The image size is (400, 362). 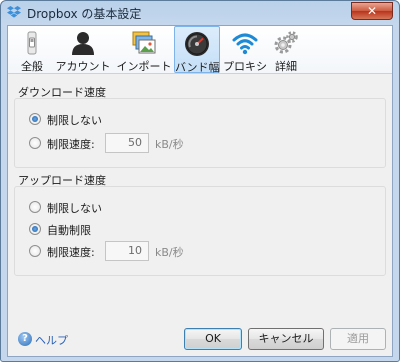 I want to click on upload-limit-input: 10, so click(x=127, y=251).